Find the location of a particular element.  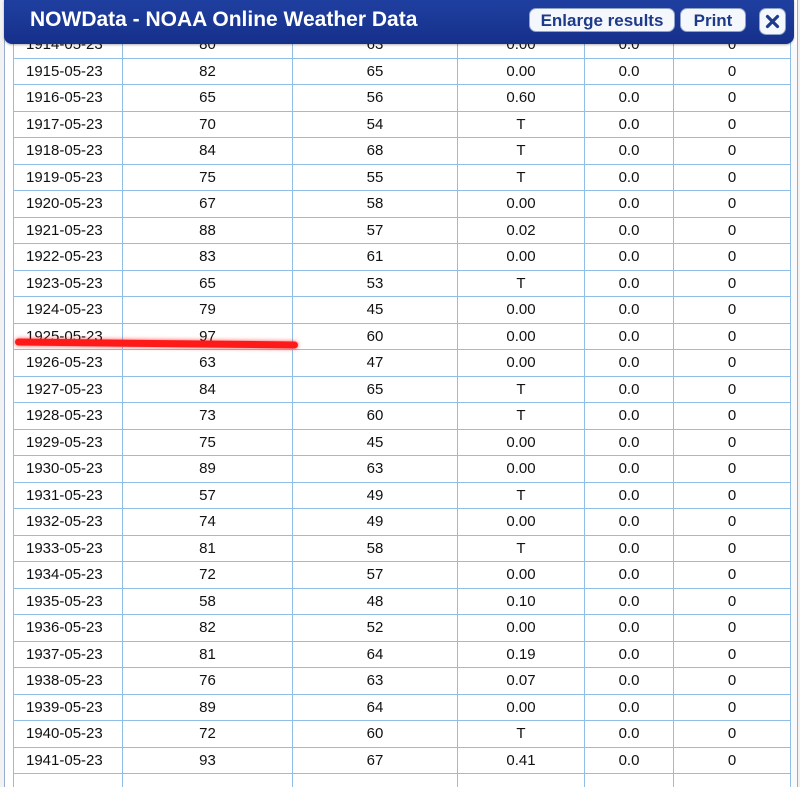

table-cell: 70 is located at coordinates (207, 124).